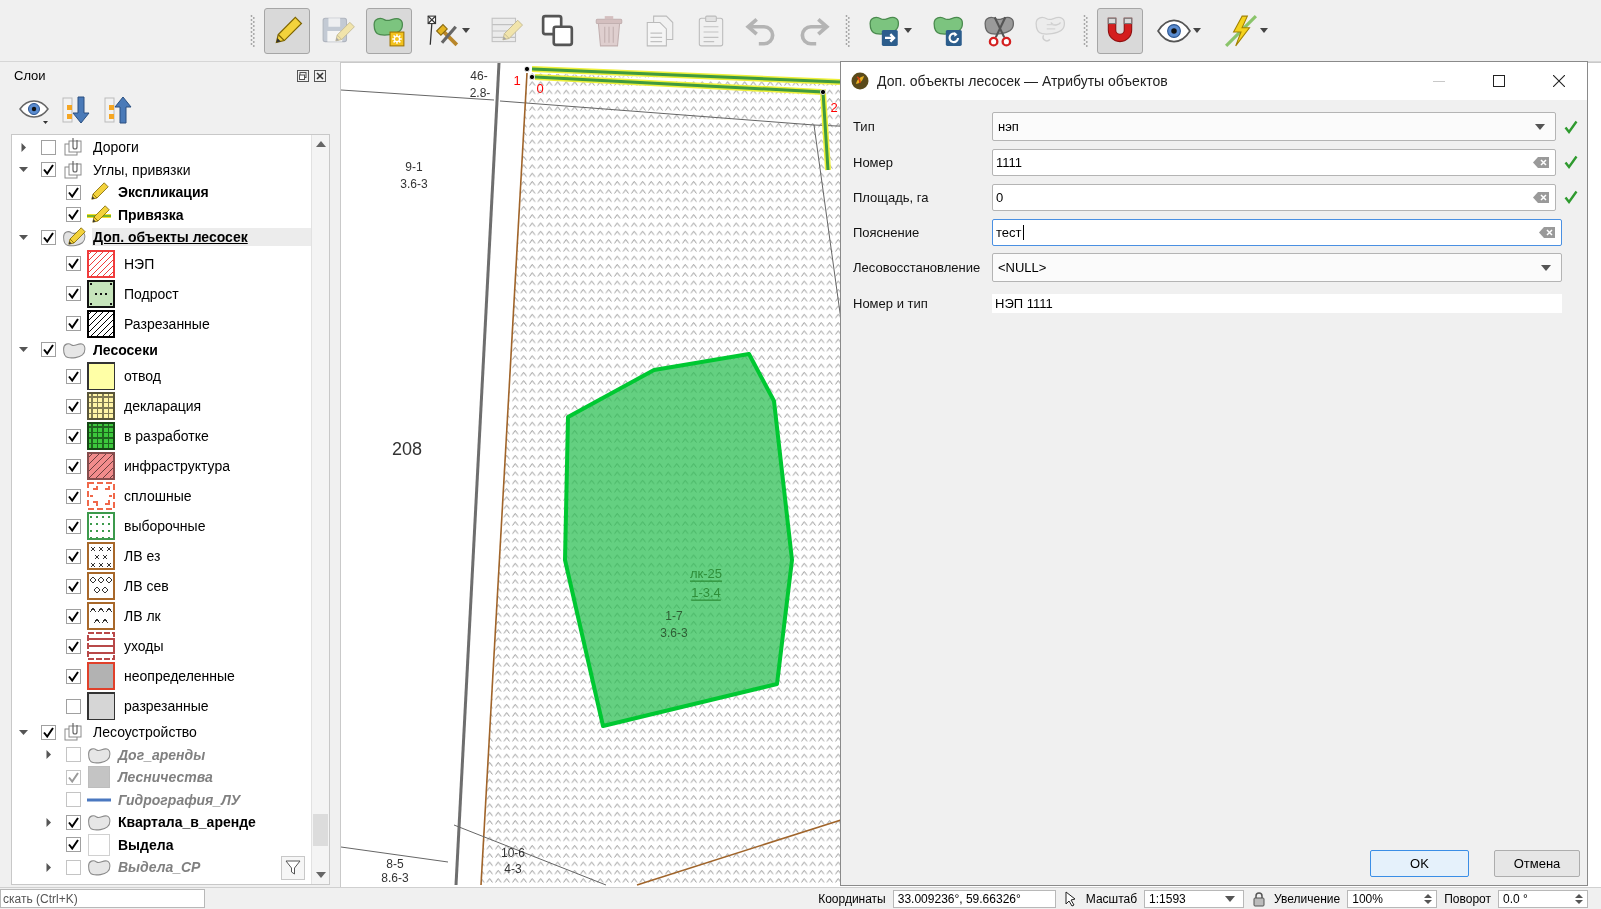  Describe the element at coordinates (142, 376) in the screenshot. I see `legend-item: отвод` at that location.